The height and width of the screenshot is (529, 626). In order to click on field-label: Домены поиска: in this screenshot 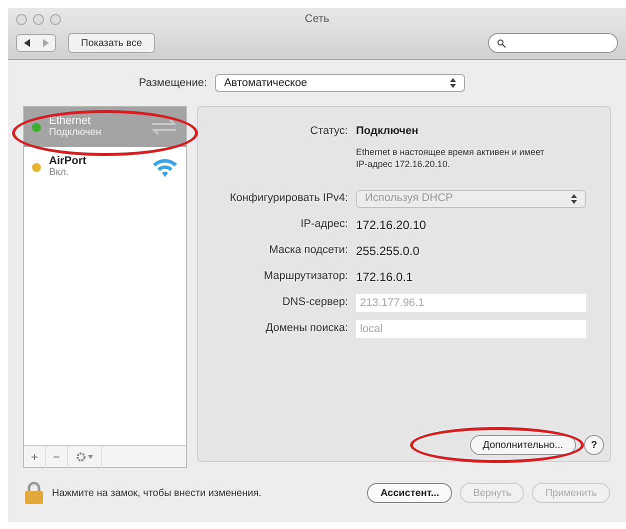, I will do `click(306, 328)`.